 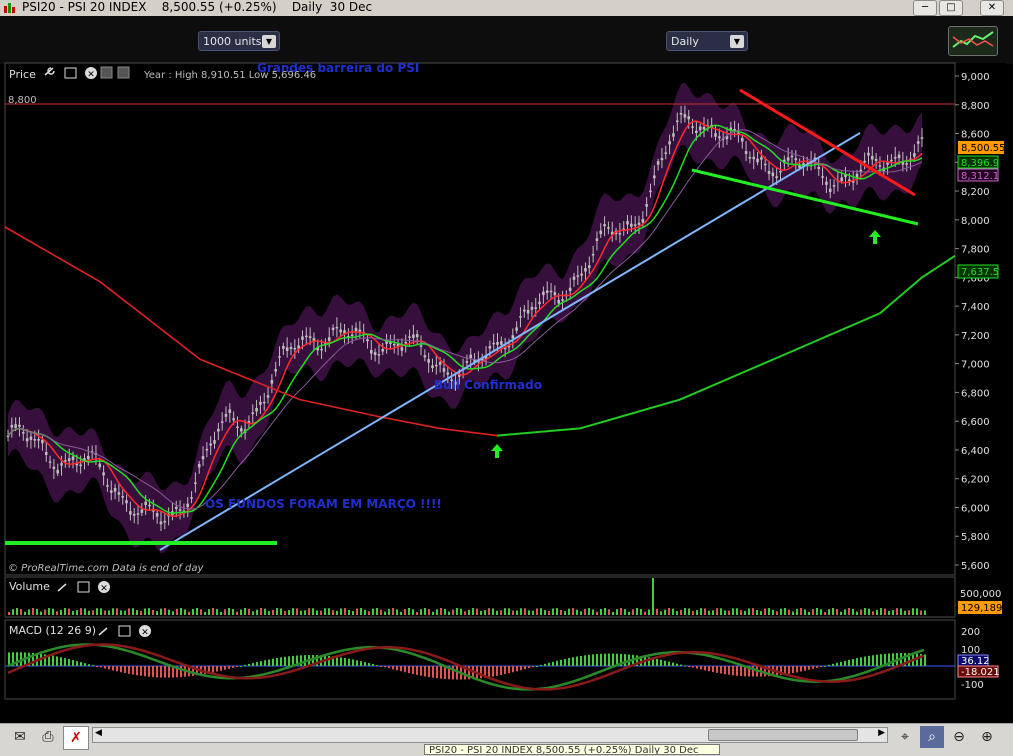 I want to click on cursor-icon: ⌖, so click(x=905, y=737).